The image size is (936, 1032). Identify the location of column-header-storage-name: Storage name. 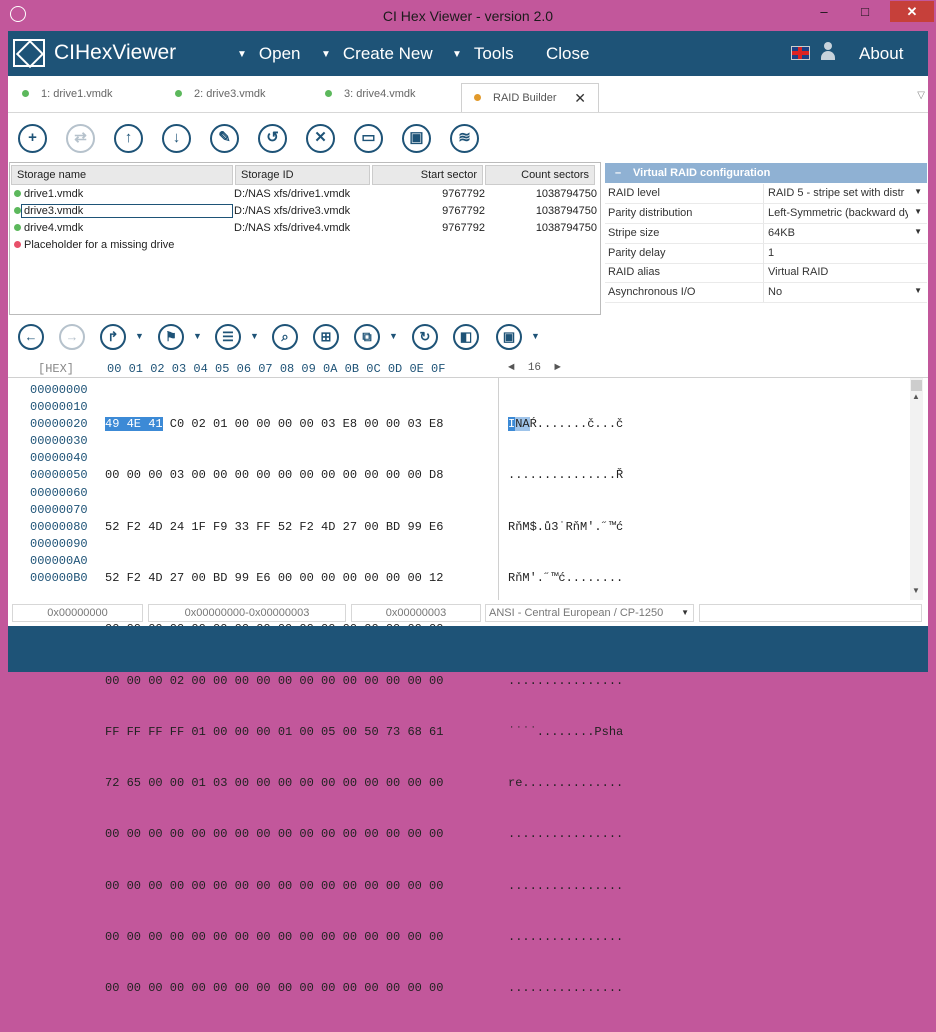
(122, 175).